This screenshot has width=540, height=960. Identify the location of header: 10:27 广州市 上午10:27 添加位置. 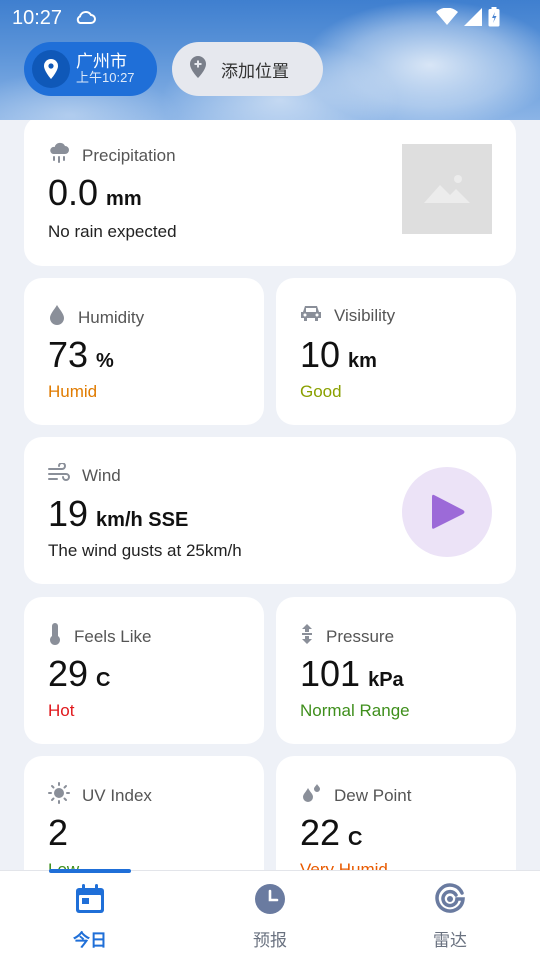
(270, 60).